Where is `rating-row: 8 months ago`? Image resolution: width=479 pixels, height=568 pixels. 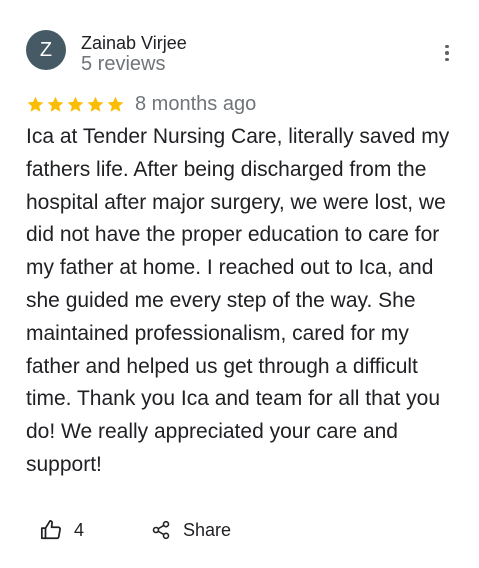
rating-row: 8 months ago is located at coordinates (141, 104).